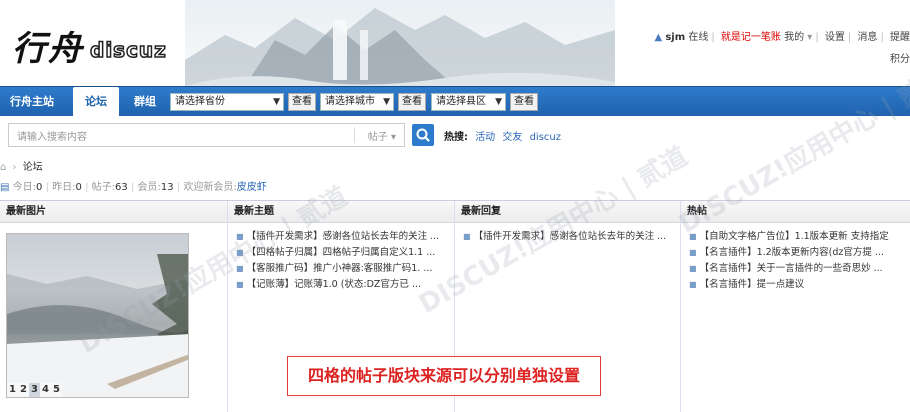  What do you see at coordinates (512, 137) in the screenshot?
I see `hot-link: 交友` at bounding box center [512, 137].